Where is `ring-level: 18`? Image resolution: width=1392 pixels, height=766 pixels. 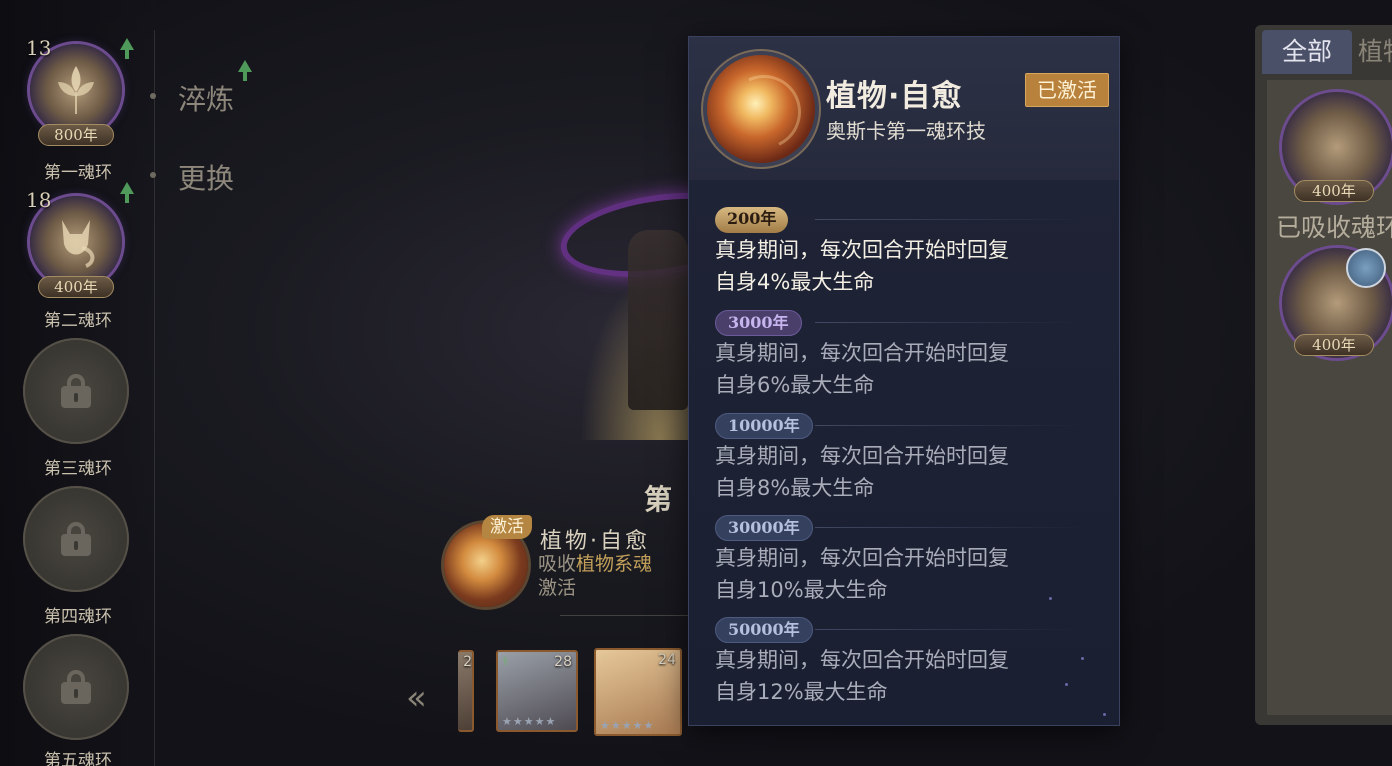 ring-level: 18 is located at coordinates (39, 200).